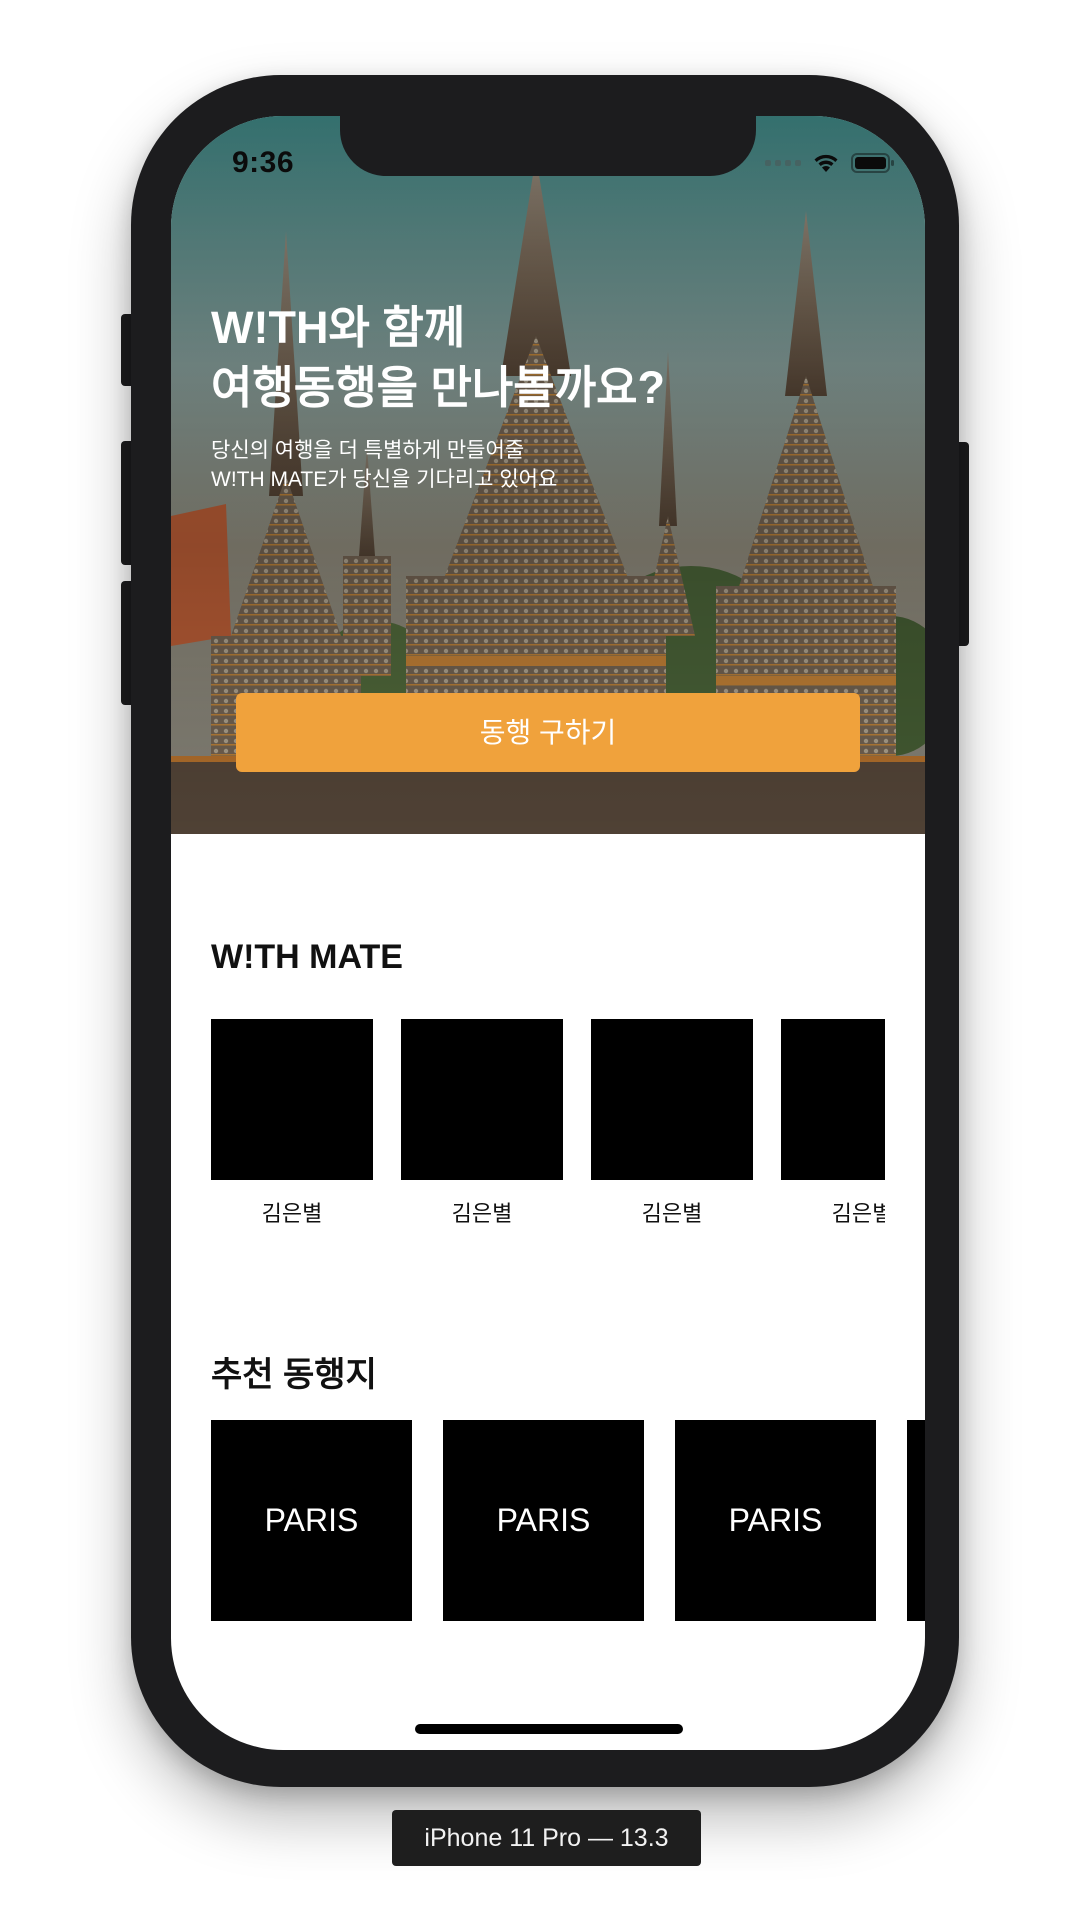 The image size is (1090, 1928). What do you see at coordinates (549, 1729) in the screenshot?
I see `home-indicator` at bounding box center [549, 1729].